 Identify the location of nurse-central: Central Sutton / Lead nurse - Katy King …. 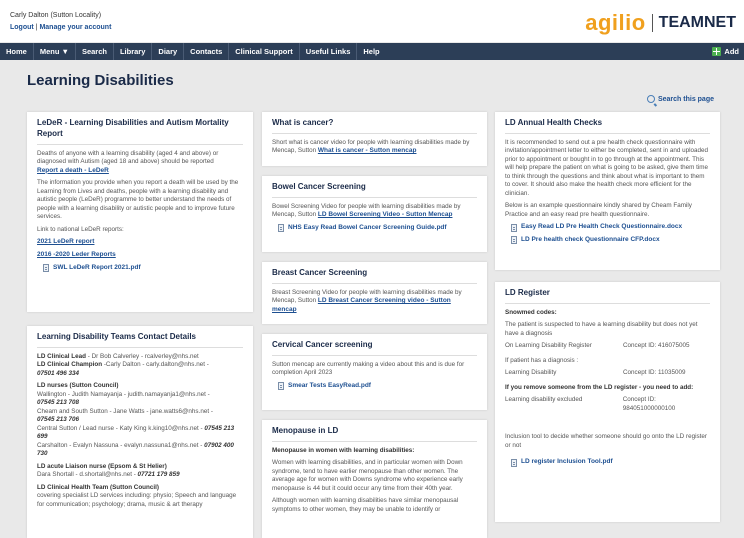
(120, 428).